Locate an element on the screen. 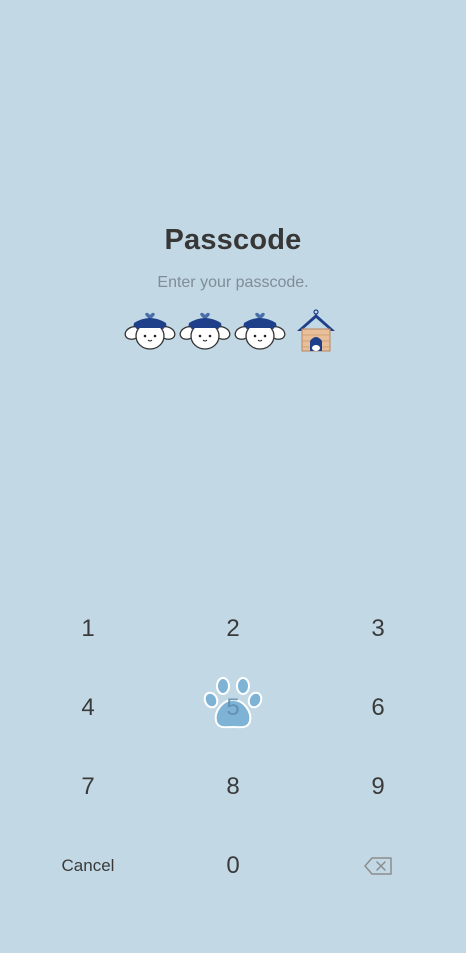  keypad-key-9: 9 is located at coordinates (378, 787).